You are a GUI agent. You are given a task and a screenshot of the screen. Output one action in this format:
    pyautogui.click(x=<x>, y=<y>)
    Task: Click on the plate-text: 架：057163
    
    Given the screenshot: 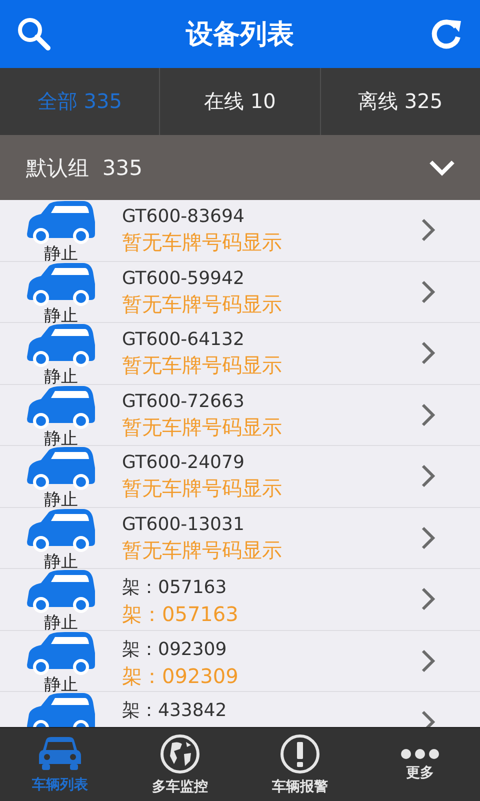 What is the action you would take?
    pyautogui.click(x=181, y=614)
    